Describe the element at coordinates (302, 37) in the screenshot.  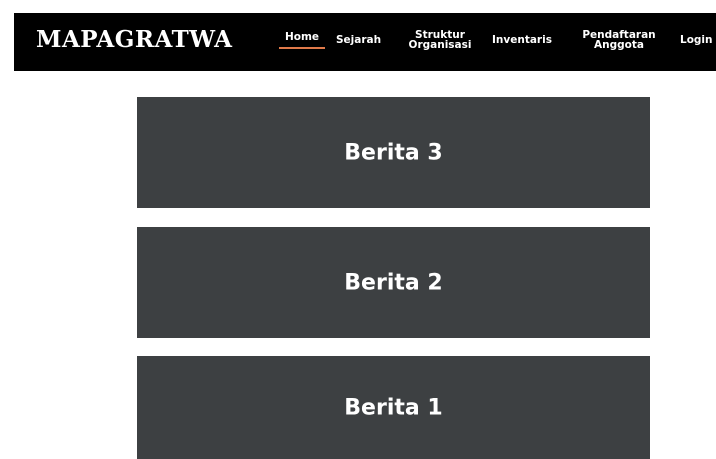
I see `nav-home-label: Home` at that location.